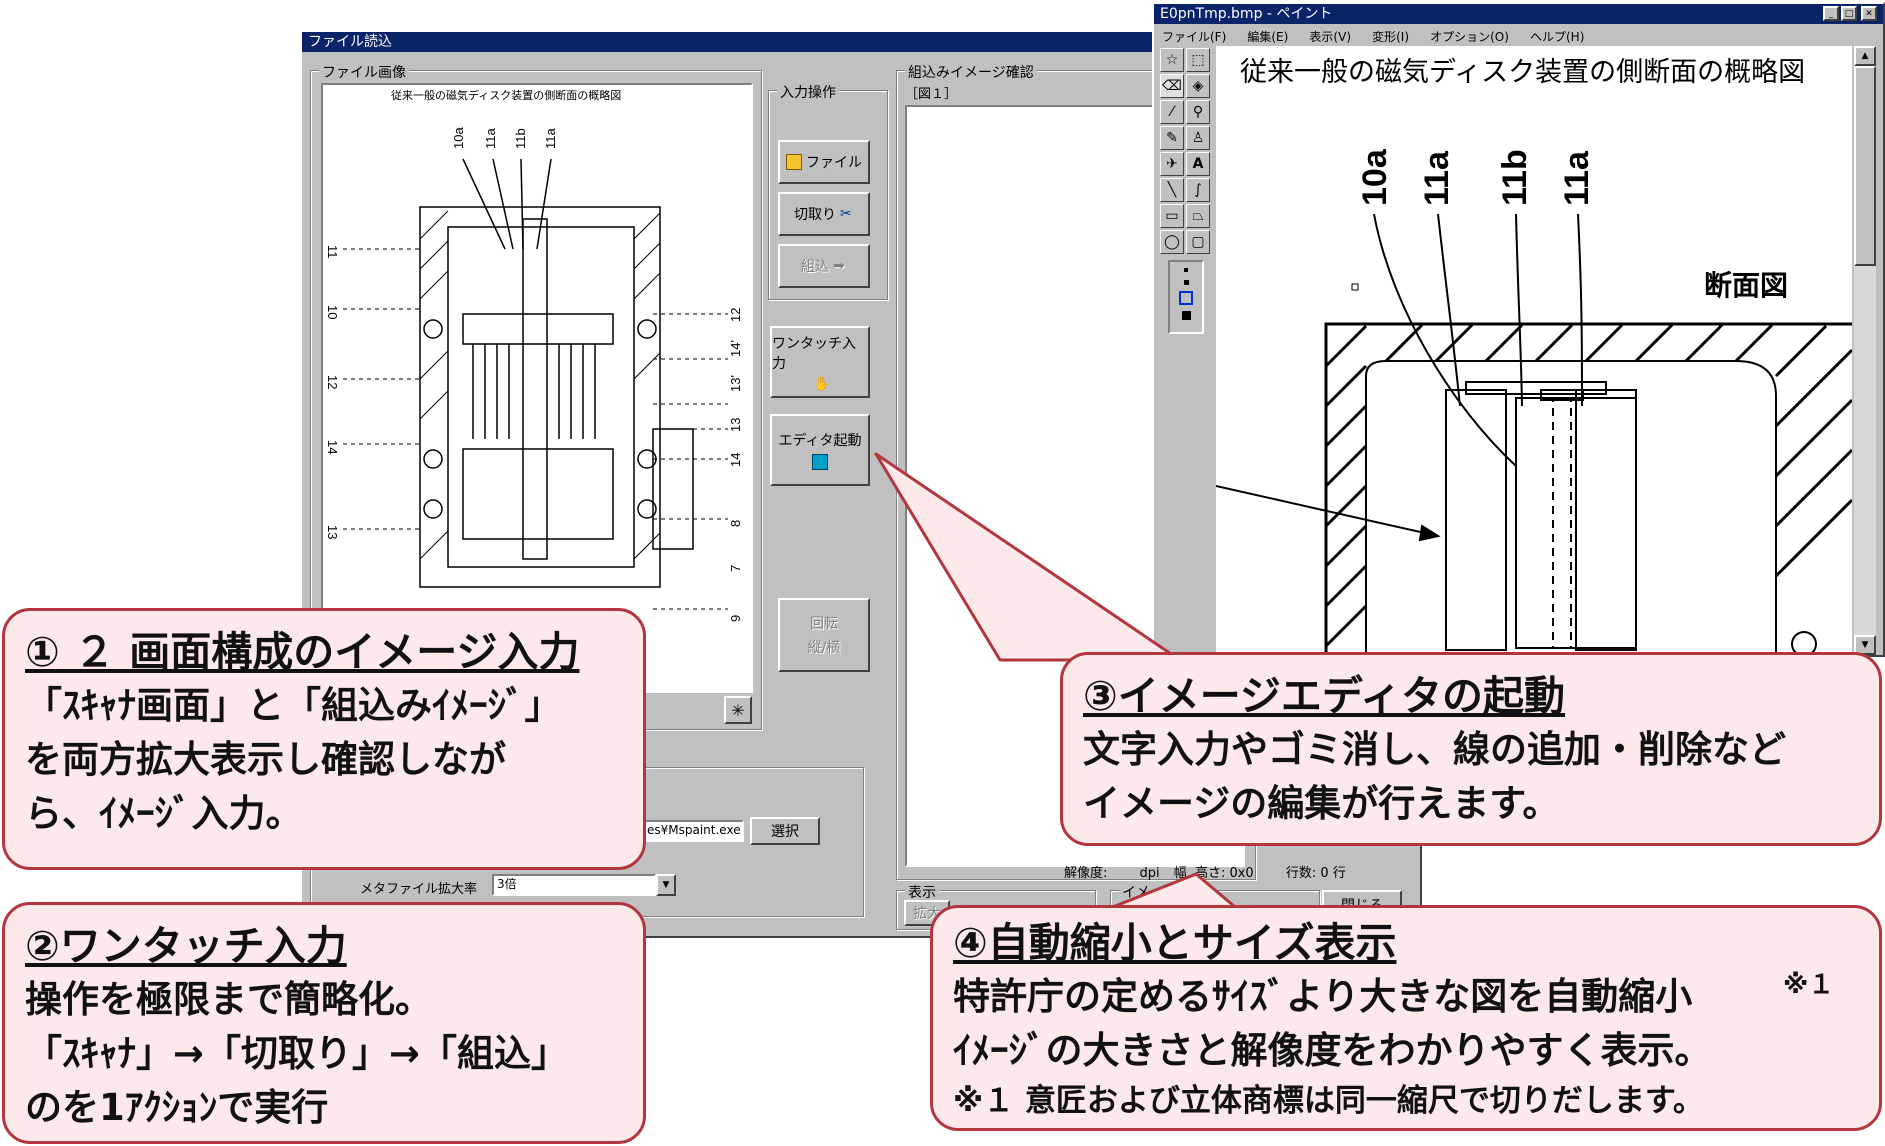  Describe the element at coordinates (820, 462) in the screenshot. I see `paint-icon` at that location.